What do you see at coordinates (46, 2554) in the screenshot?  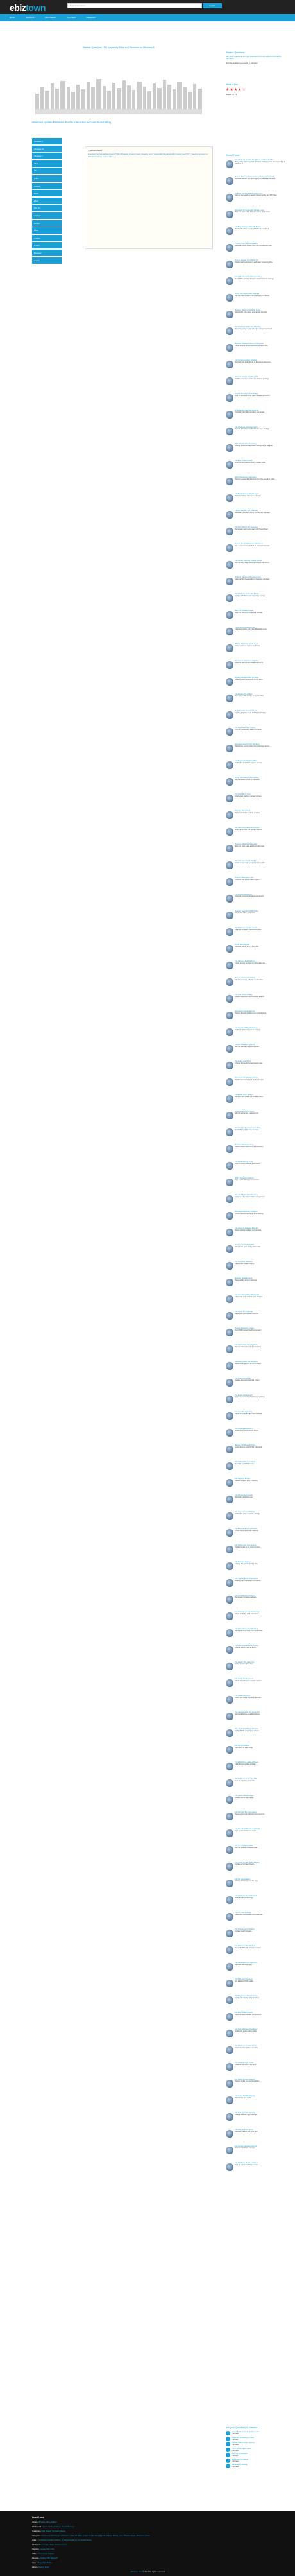 I see `footer-row-links: Word, Excel, Outlook` at bounding box center [46, 2554].